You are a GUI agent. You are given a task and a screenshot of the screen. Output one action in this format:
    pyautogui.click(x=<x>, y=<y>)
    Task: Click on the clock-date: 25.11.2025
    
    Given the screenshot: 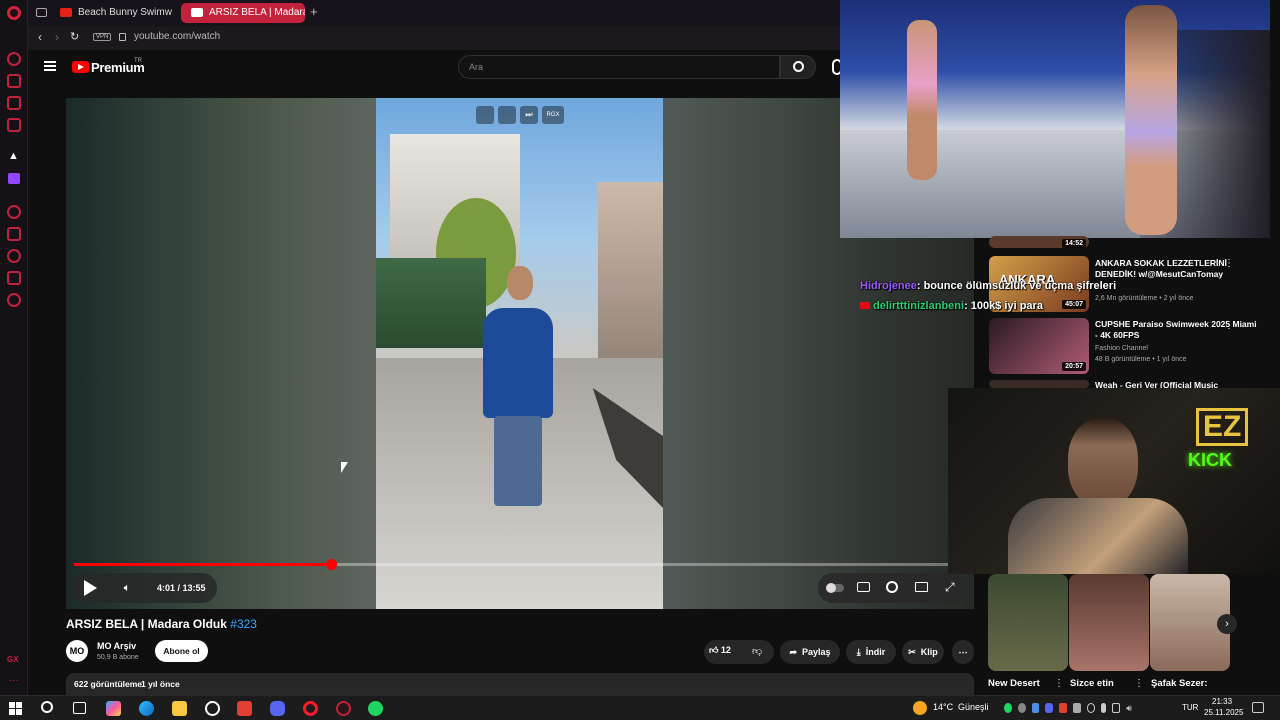 What is the action you would take?
    pyautogui.click(x=1223, y=712)
    